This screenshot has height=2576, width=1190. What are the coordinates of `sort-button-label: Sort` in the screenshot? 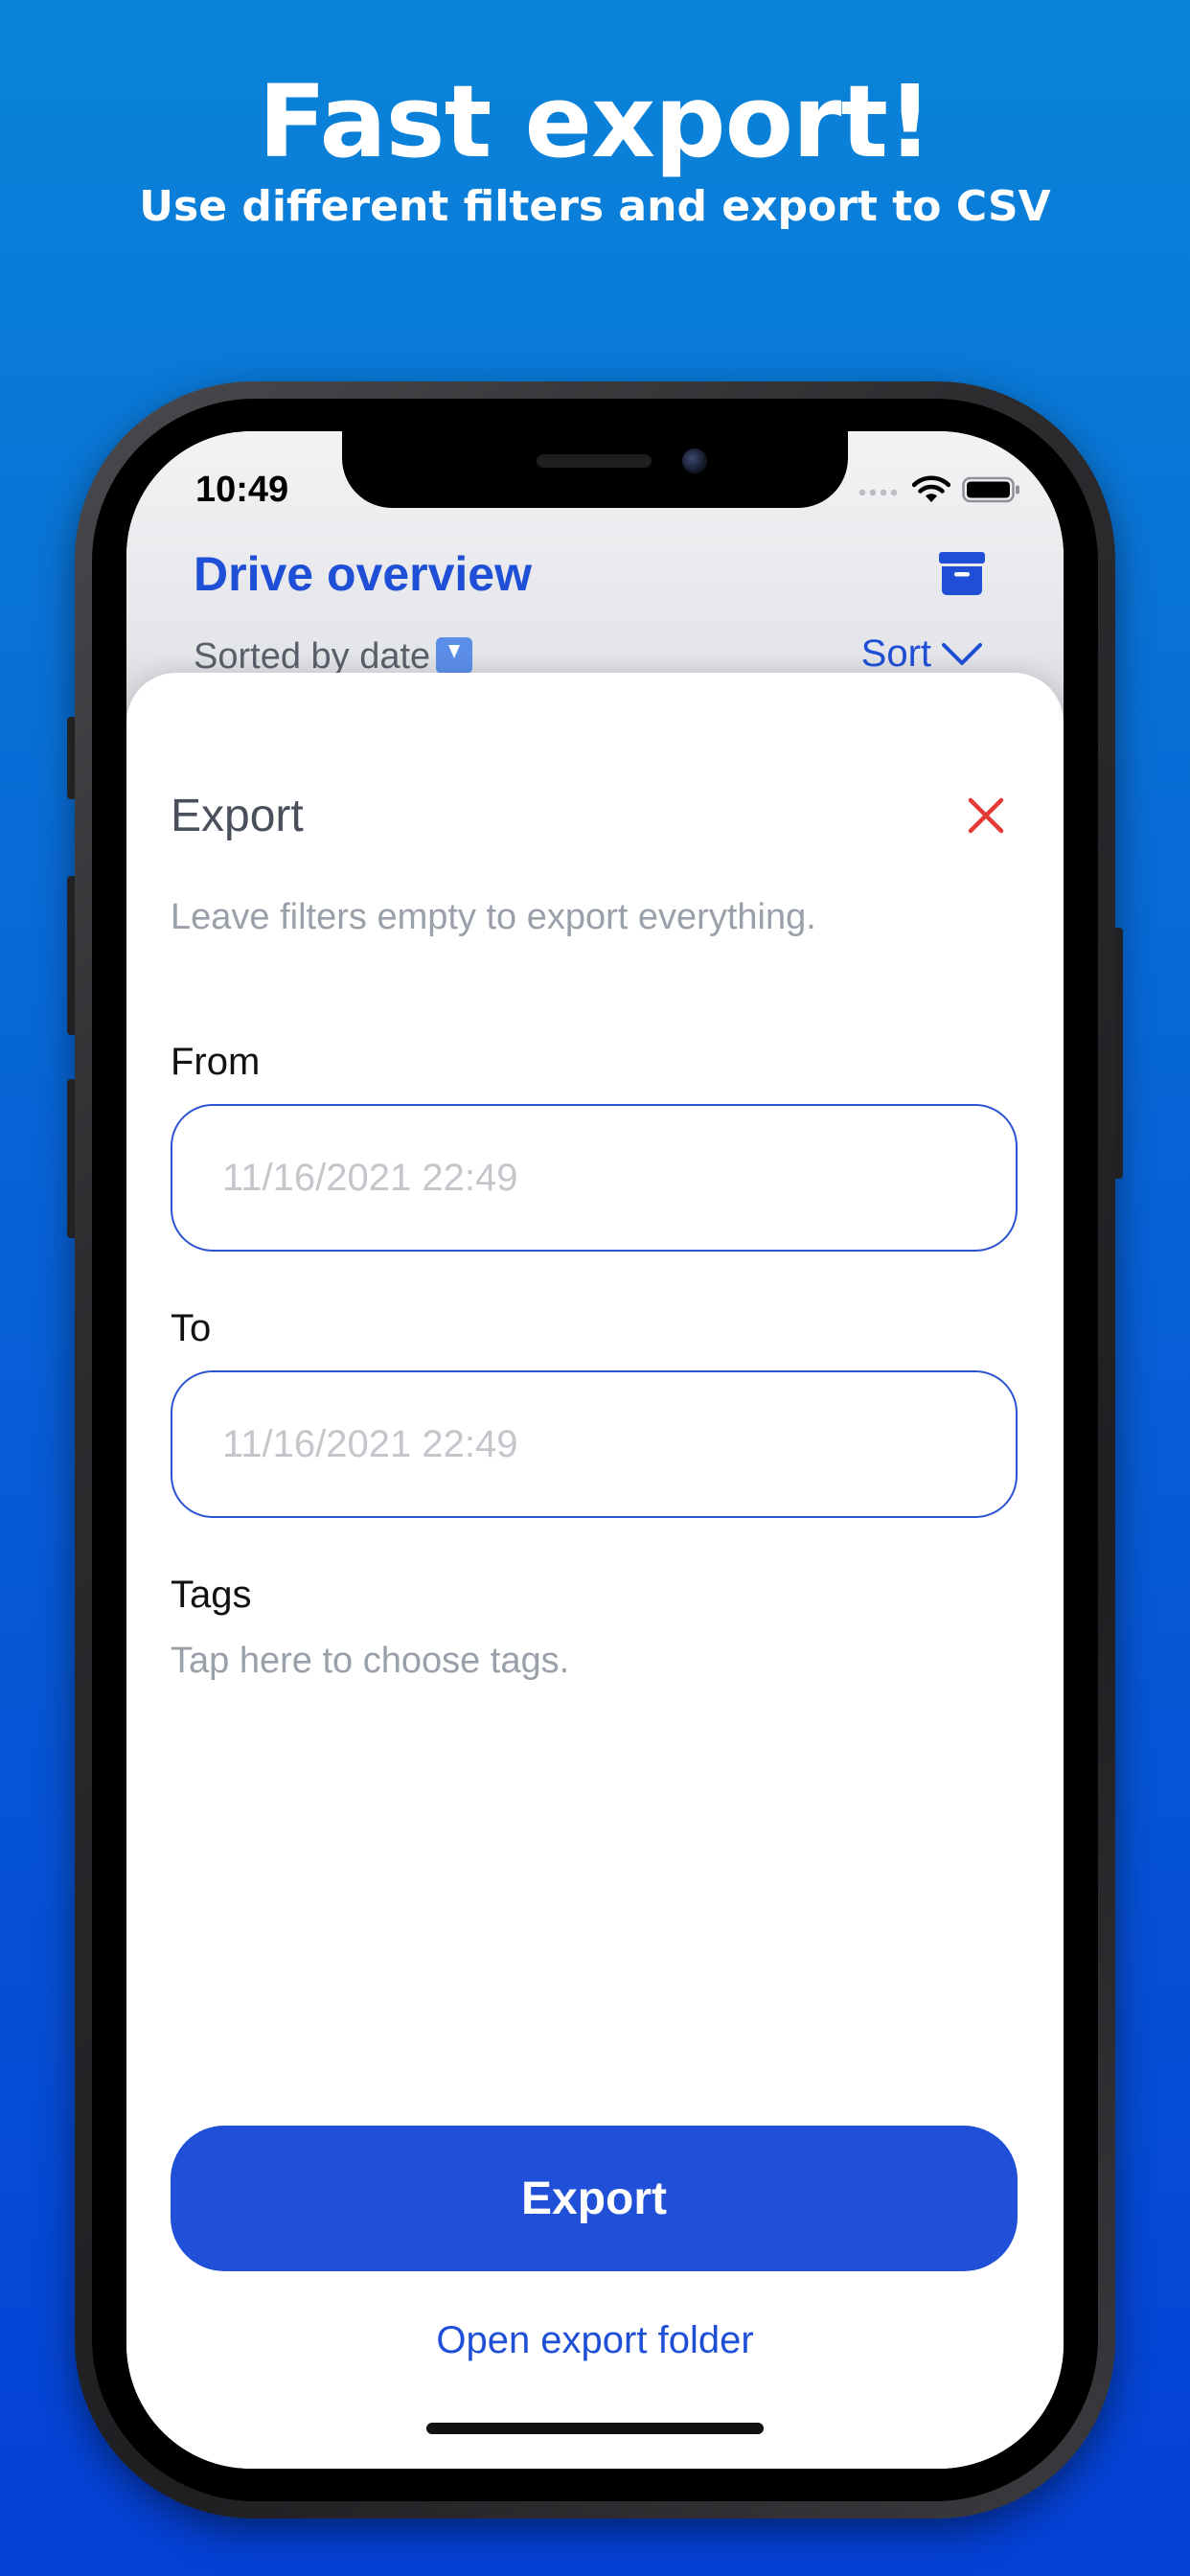 It's located at (896, 653).